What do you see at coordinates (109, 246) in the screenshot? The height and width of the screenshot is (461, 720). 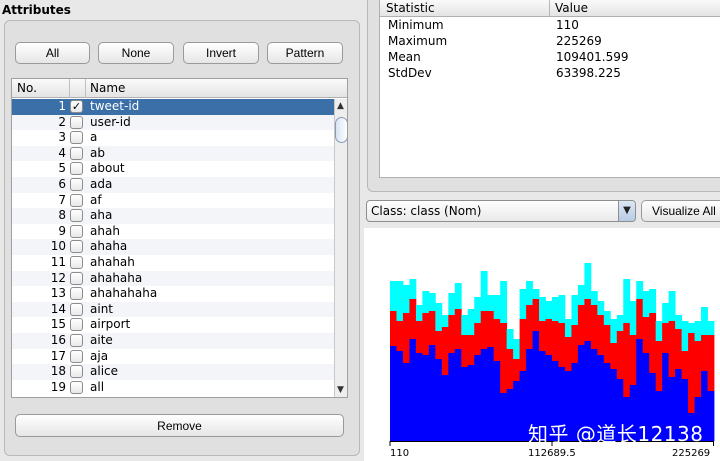 I see `row-name: ahaha` at bounding box center [109, 246].